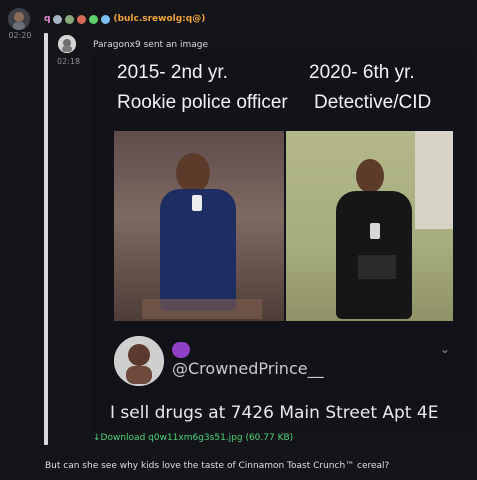  Describe the element at coordinates (46, 239) in the screenshot. I see `thread-bar` at that location.